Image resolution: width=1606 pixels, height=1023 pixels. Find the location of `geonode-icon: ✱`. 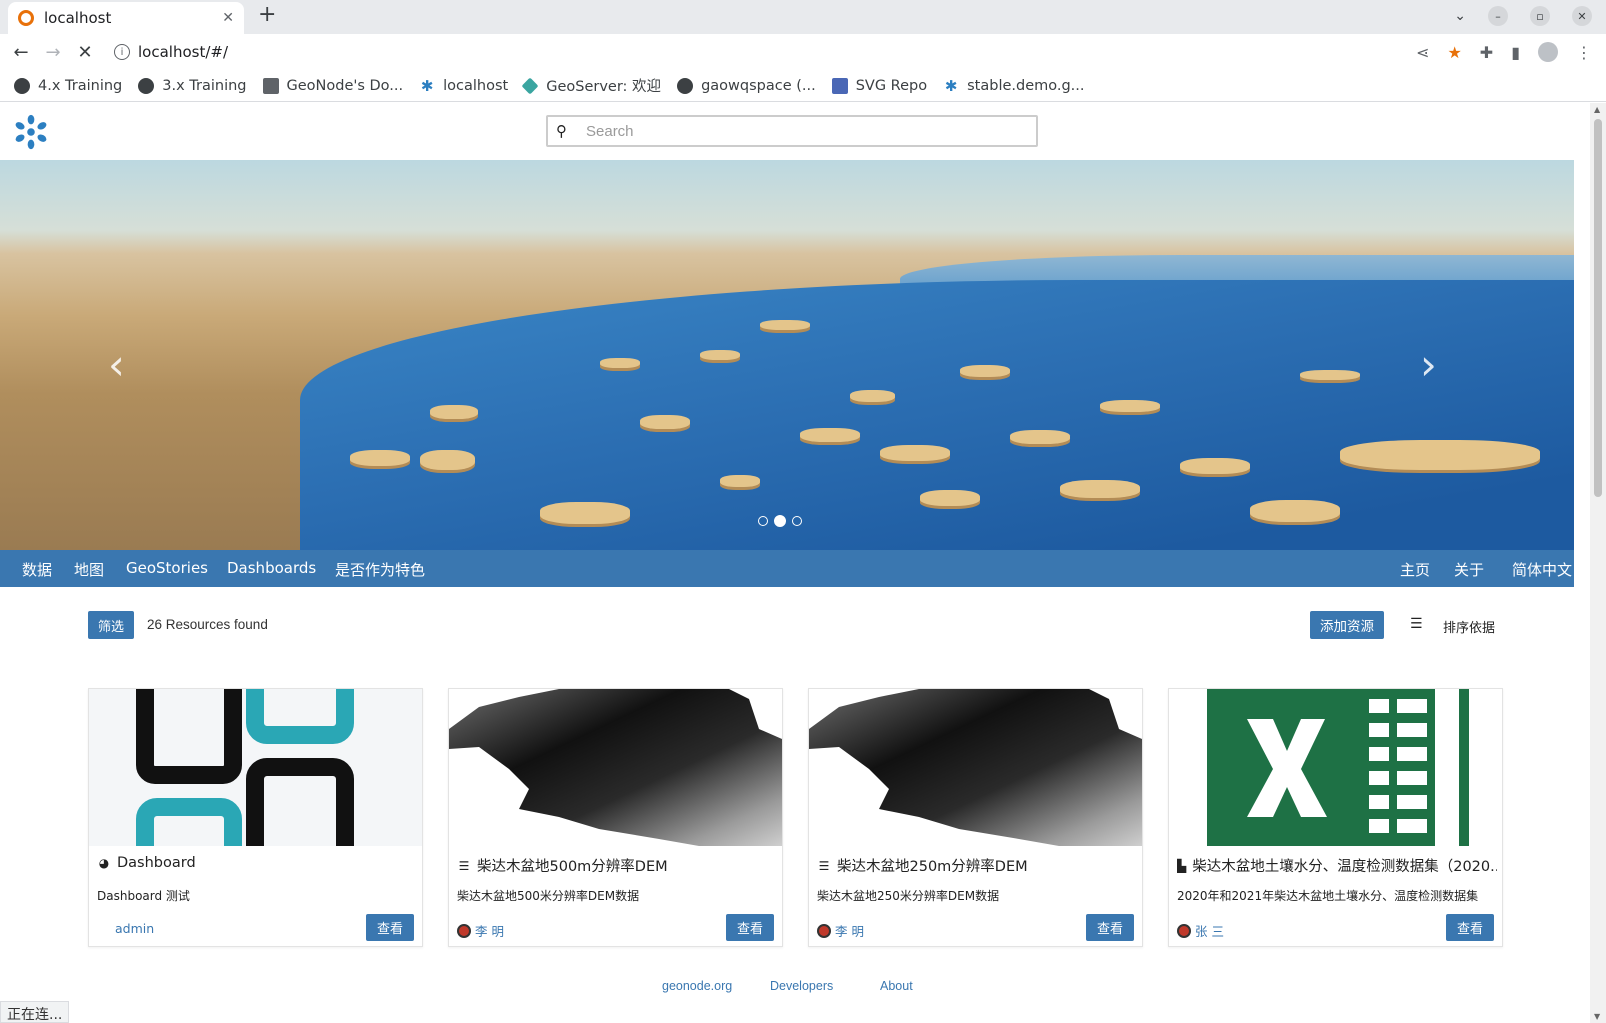

geonode-icon: ✱ is located at coordinates (427, 85).